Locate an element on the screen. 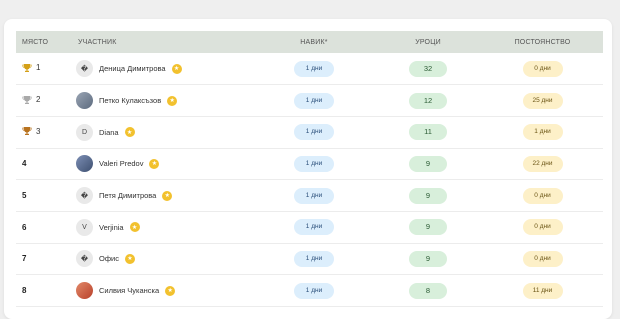 Image resolution: width=620 pixels, height=319 pixels. rank-number: 2 is located at coordinates (38, 100).